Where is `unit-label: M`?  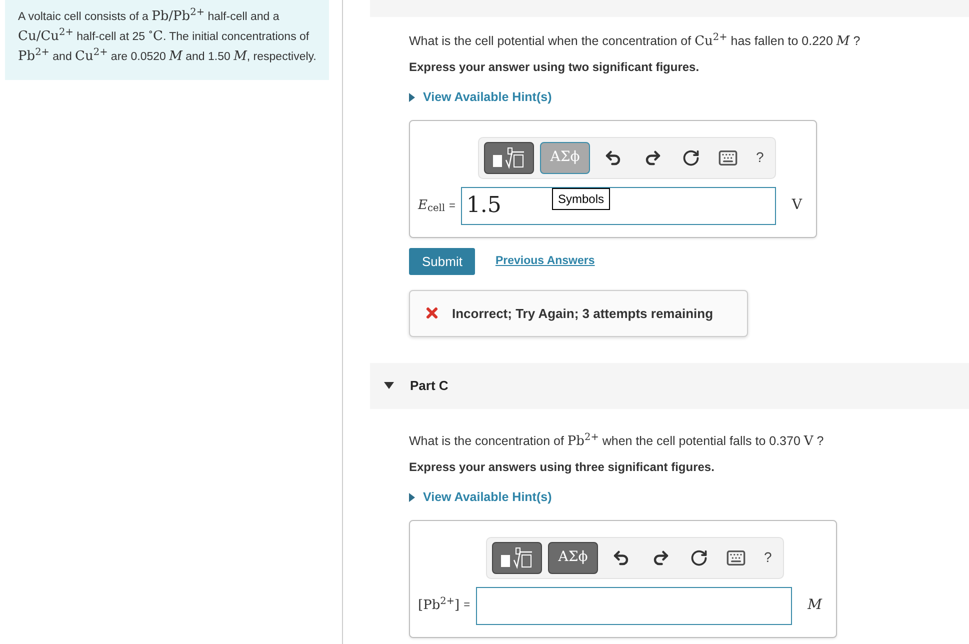
unit-label: M is located at coordinates (815, 605).